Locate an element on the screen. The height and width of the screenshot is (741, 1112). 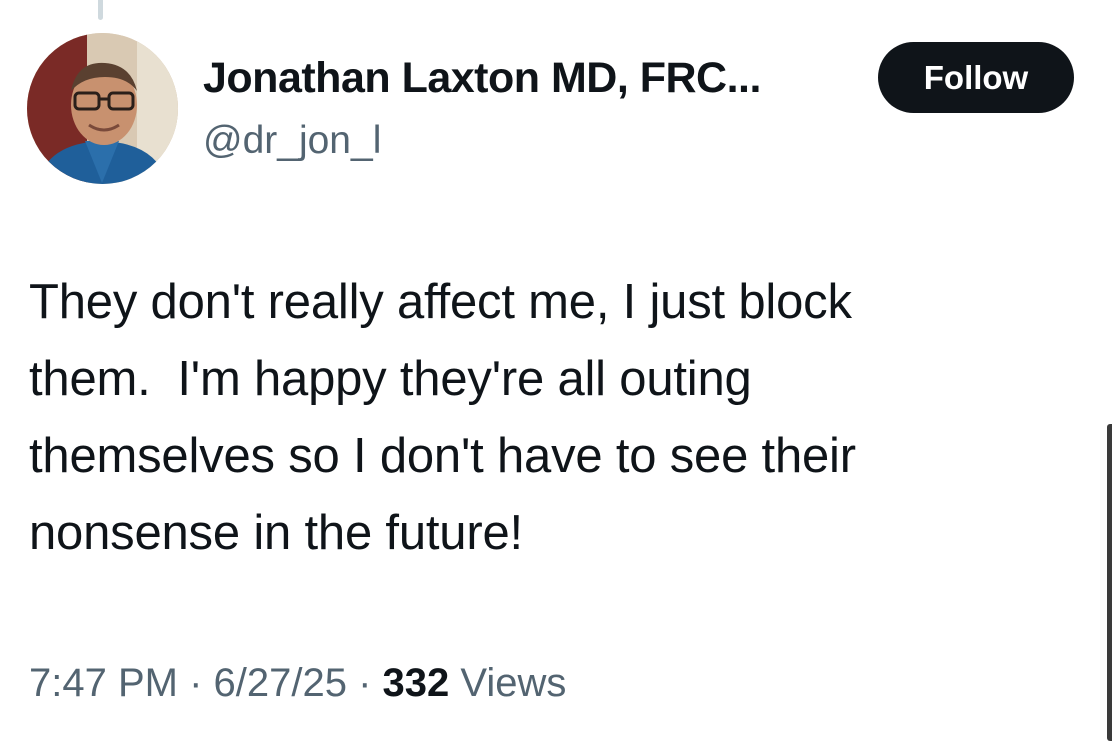
tweet-meta: 7:47 PM · 6/27/25 · 332 Views is located at coordinates (297, 683).